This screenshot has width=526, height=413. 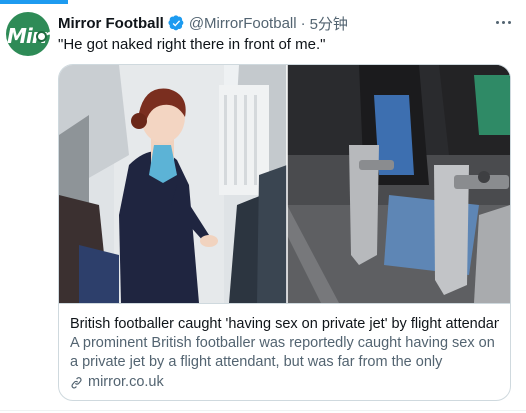 What do you see at coordinates (111, 23) in the screenshot?
I see `account-name: Mirror Football` at bounding box center [111, 23].